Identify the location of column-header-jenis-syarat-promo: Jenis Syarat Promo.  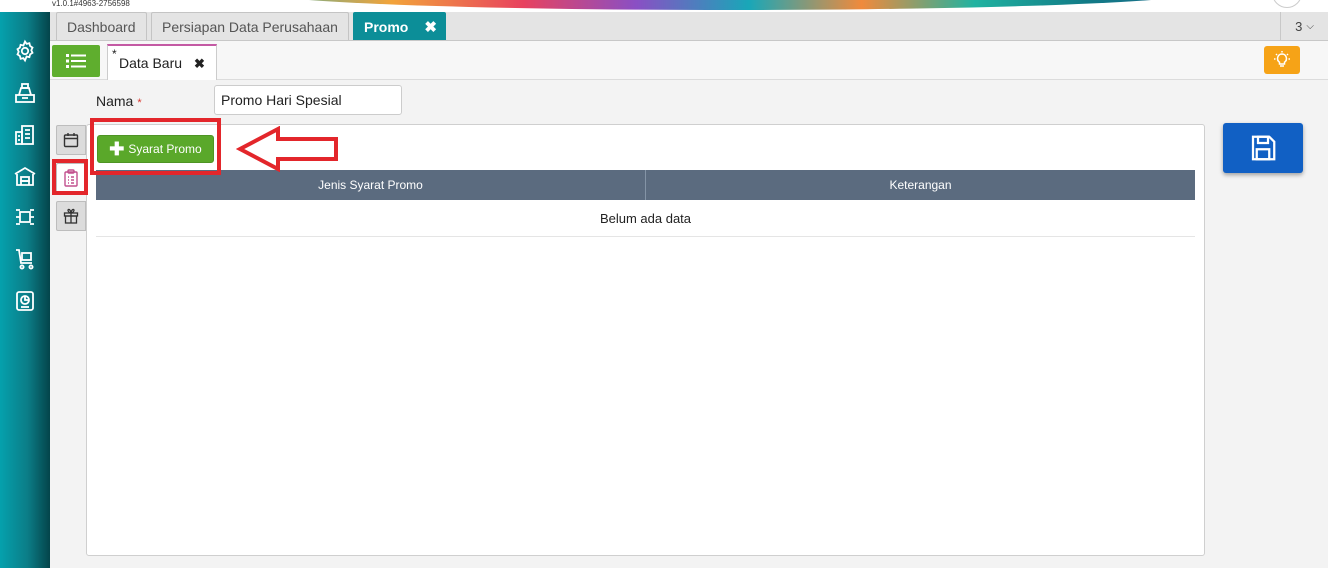
(371, 185).